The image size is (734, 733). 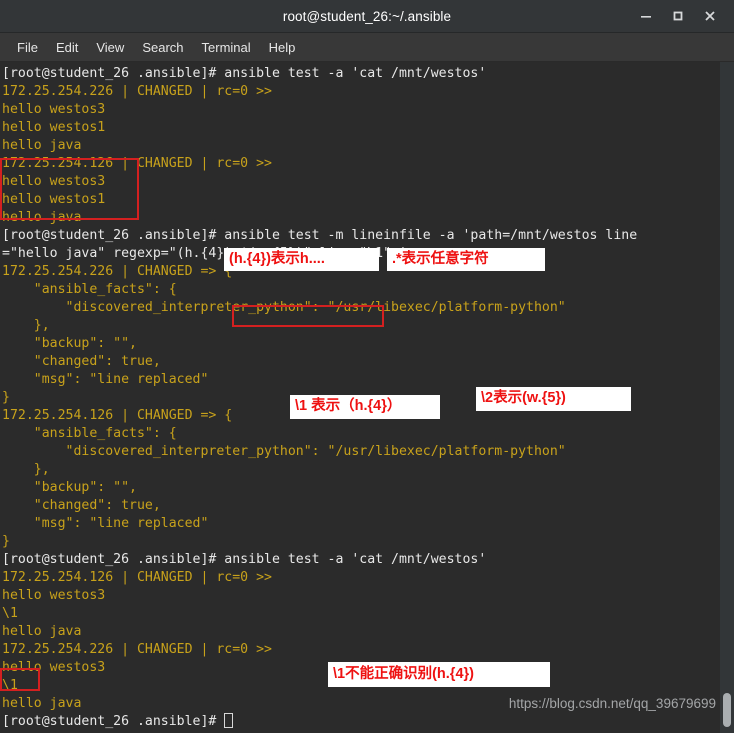 I want to click on terminal-line: \1, so click(x=10, y=613).